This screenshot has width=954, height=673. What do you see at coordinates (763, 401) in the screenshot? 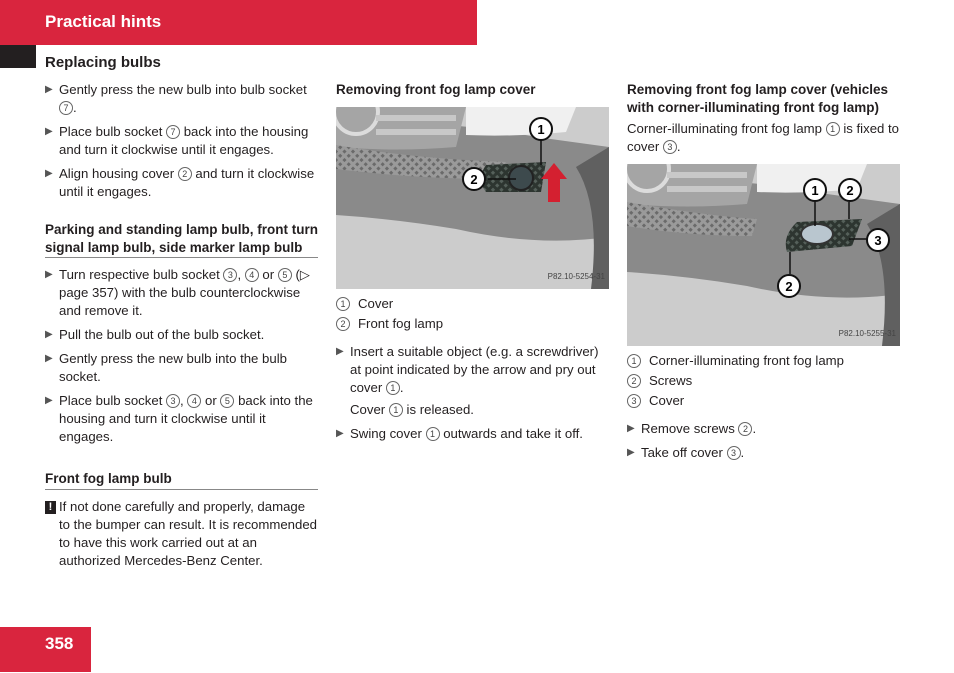
I see `legend-item: 3 Cover` at bounding box center [763, 401].